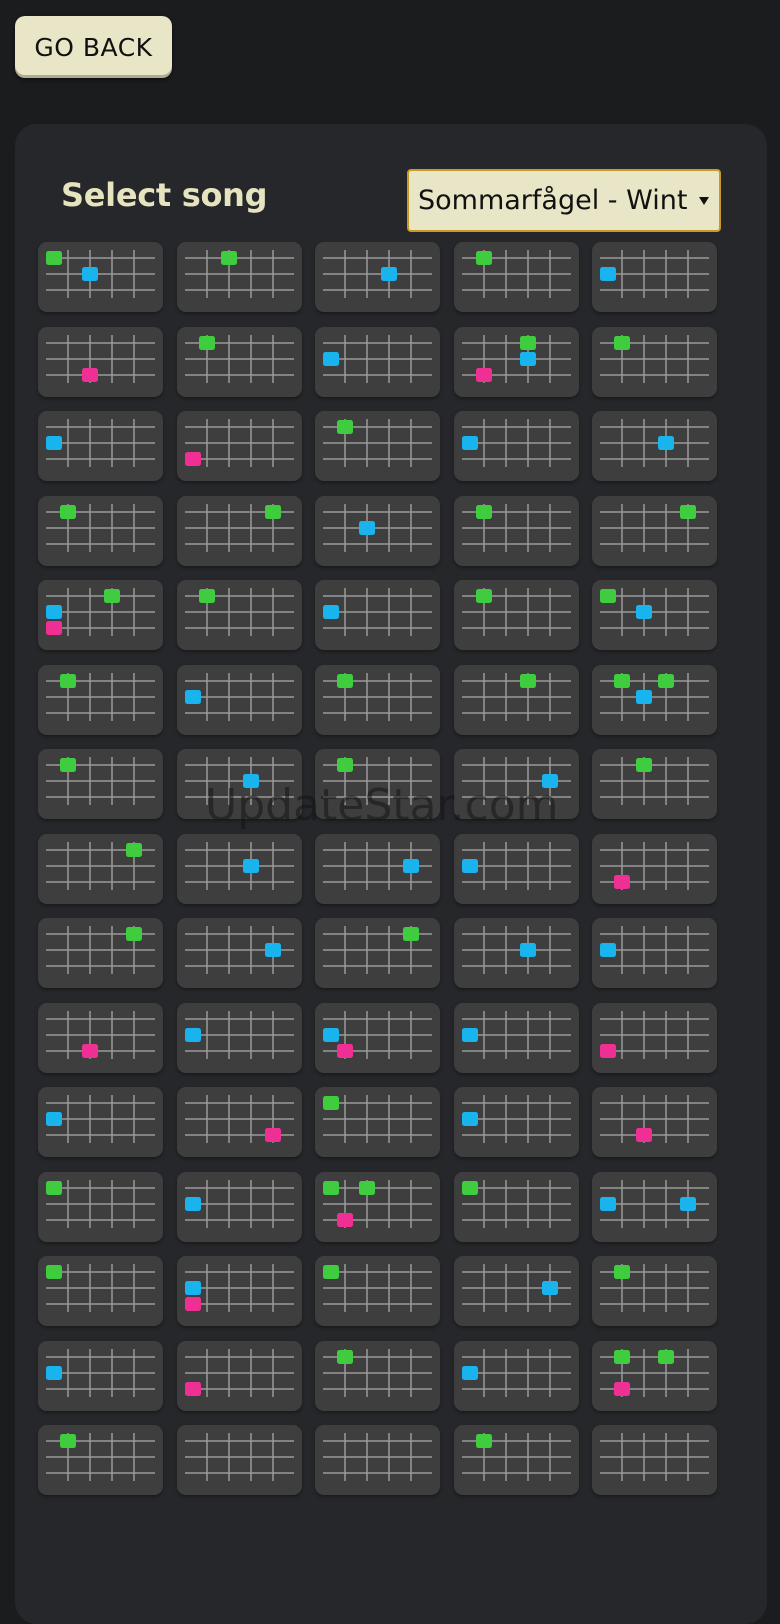  What do you see at coordinates (93, 47) in the screenshot?
I see `go-back-button: GO BACK` at bounding box center [93, 47].